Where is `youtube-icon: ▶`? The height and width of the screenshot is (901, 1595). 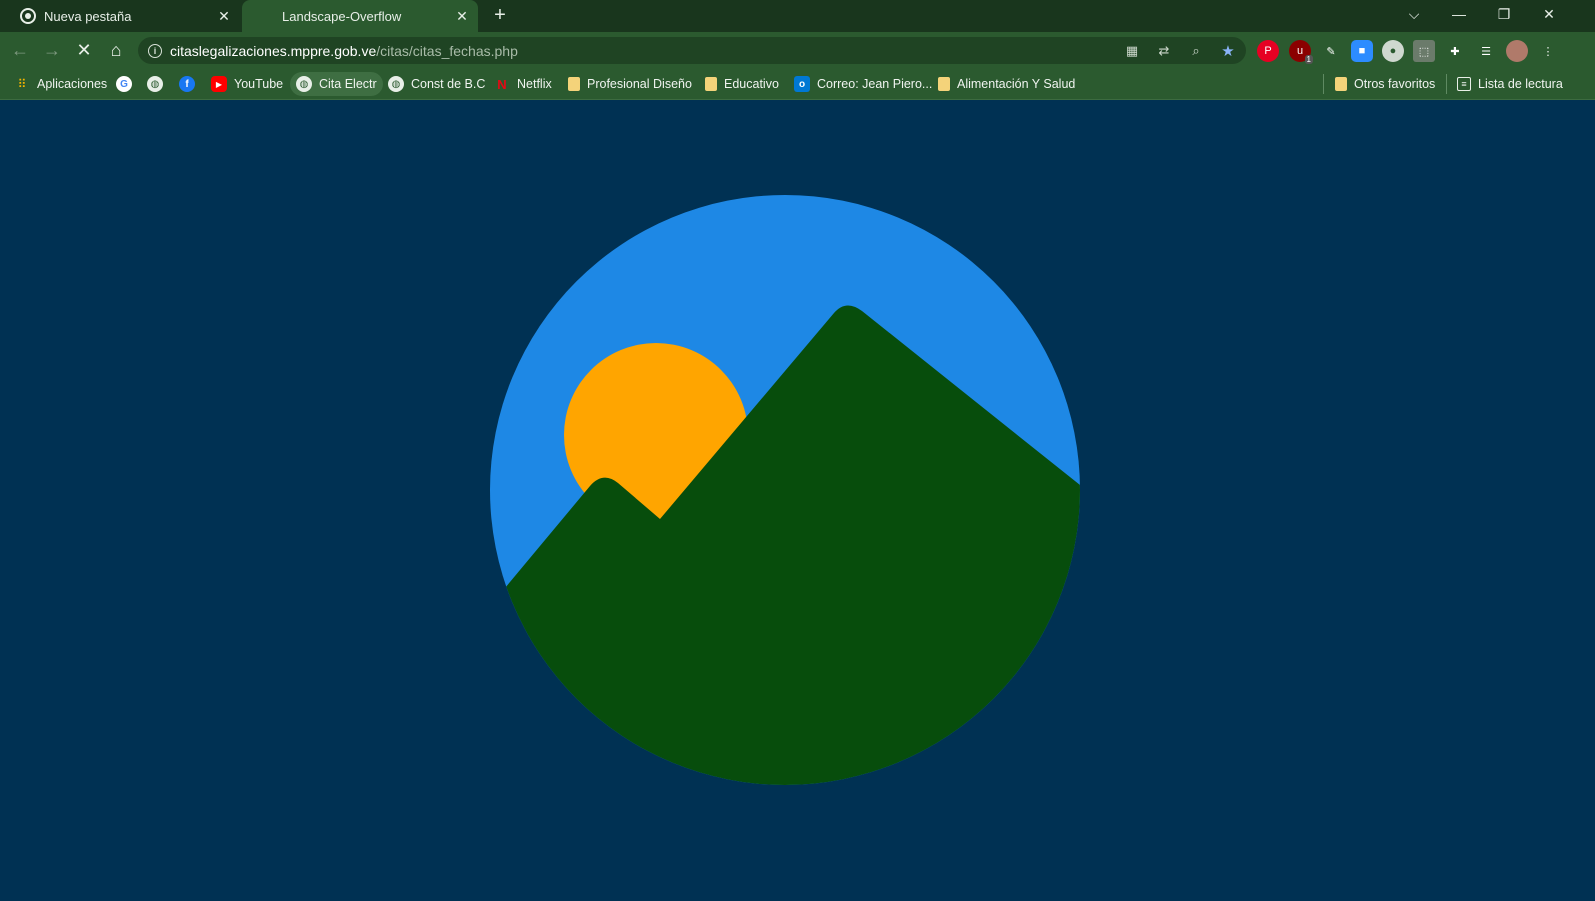
youtube-icon: ▶ is located at coordinates (219, 84).